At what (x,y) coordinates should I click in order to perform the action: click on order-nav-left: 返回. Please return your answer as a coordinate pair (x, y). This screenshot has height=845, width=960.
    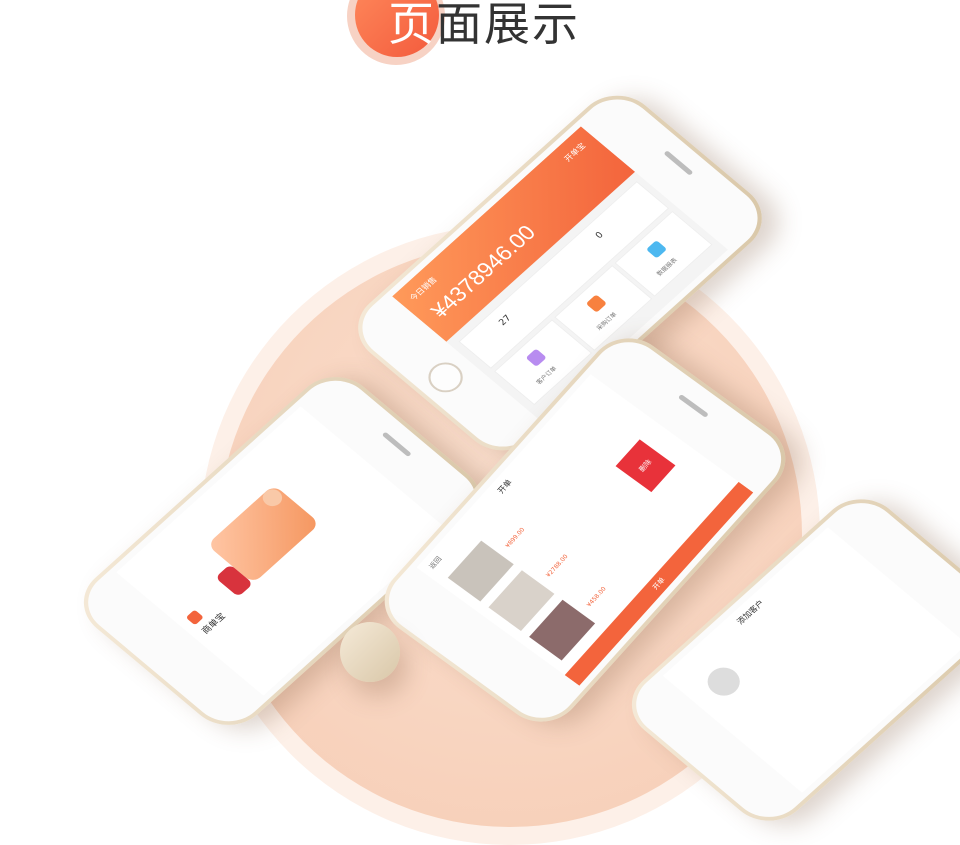
    Looking at the image, I should click on (436, 563).